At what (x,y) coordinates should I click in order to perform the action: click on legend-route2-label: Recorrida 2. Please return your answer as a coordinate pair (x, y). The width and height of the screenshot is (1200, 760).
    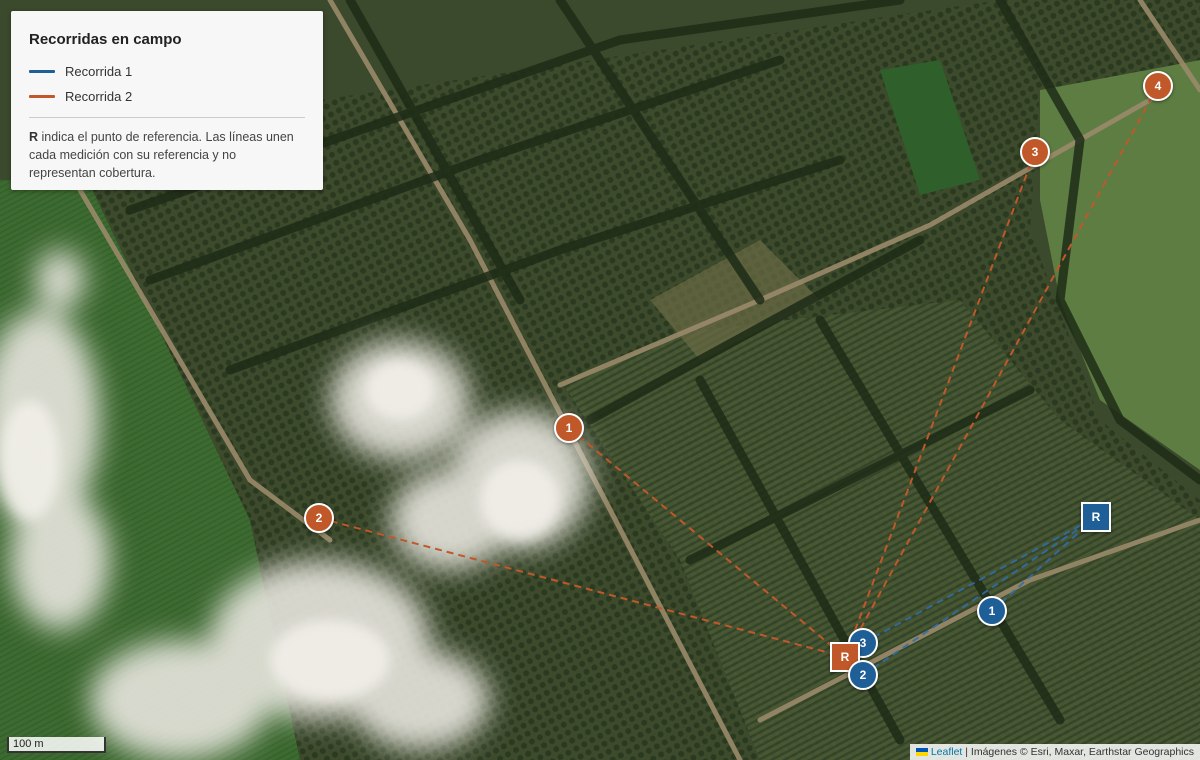
    Looking at the image, I should click on (99, 96).